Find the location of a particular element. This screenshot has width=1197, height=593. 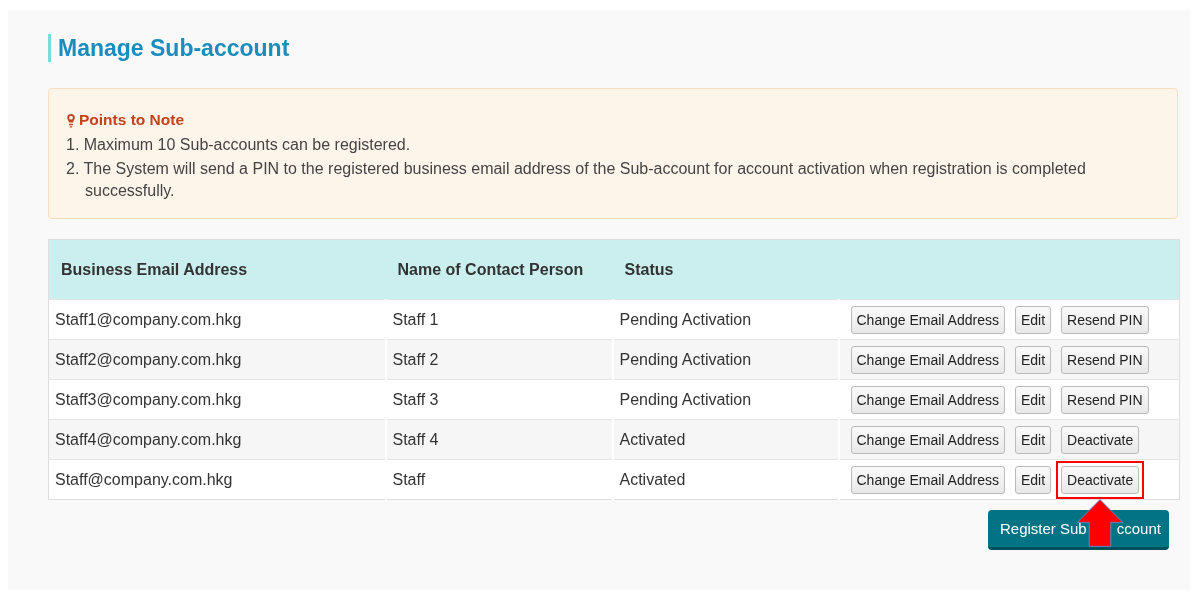

contact-name: Staff 1 is located at coordinates (415, 319).